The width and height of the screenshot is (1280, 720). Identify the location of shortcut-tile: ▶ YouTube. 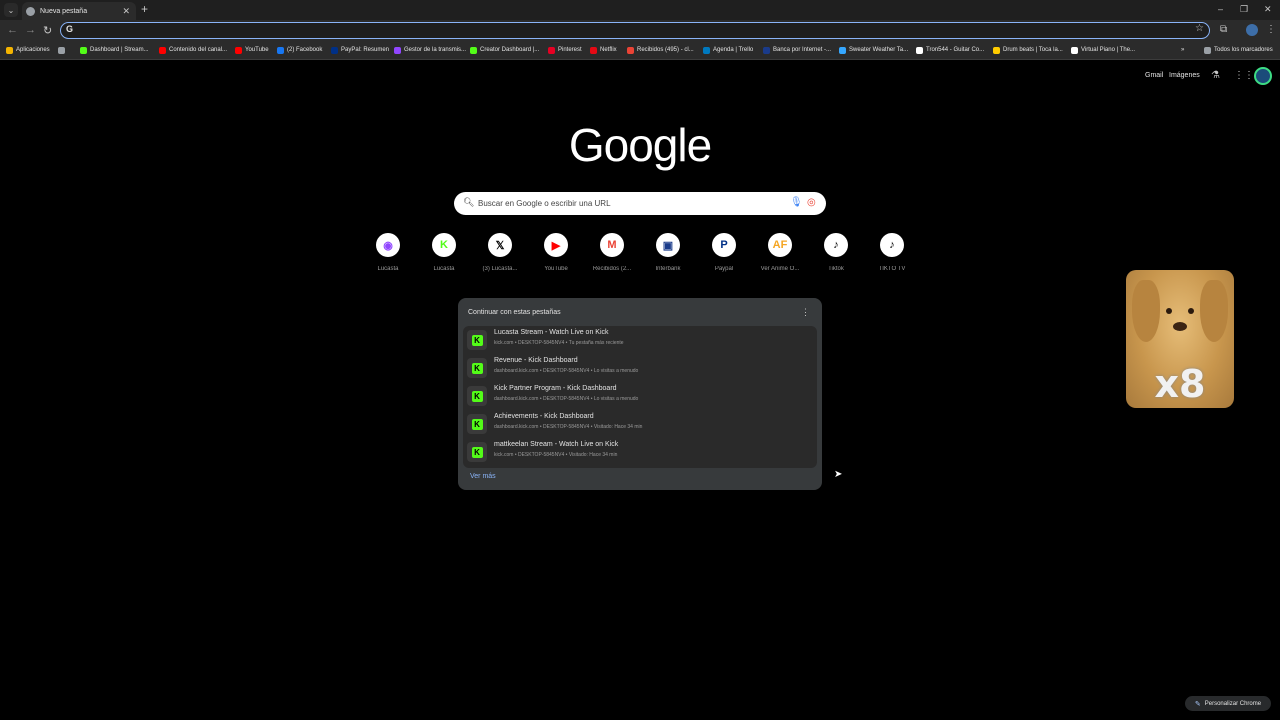
(556, 252).